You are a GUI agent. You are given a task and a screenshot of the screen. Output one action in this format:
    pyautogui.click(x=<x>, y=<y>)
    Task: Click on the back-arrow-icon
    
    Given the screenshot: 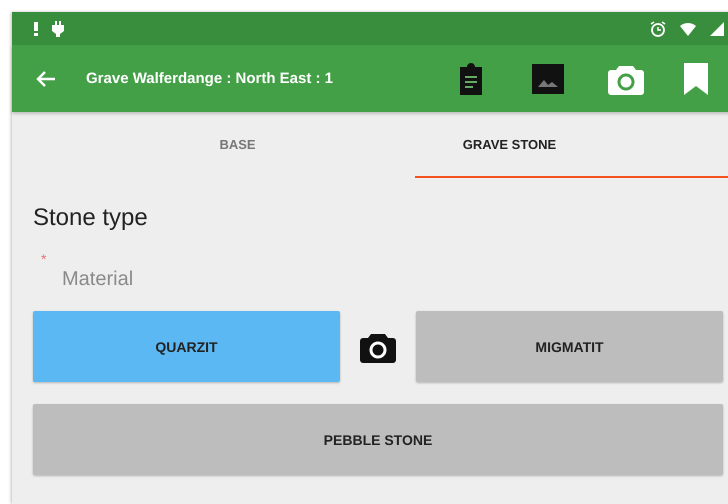 What is the action you would take?
    pyautogui.click(x=46, y=79)
    